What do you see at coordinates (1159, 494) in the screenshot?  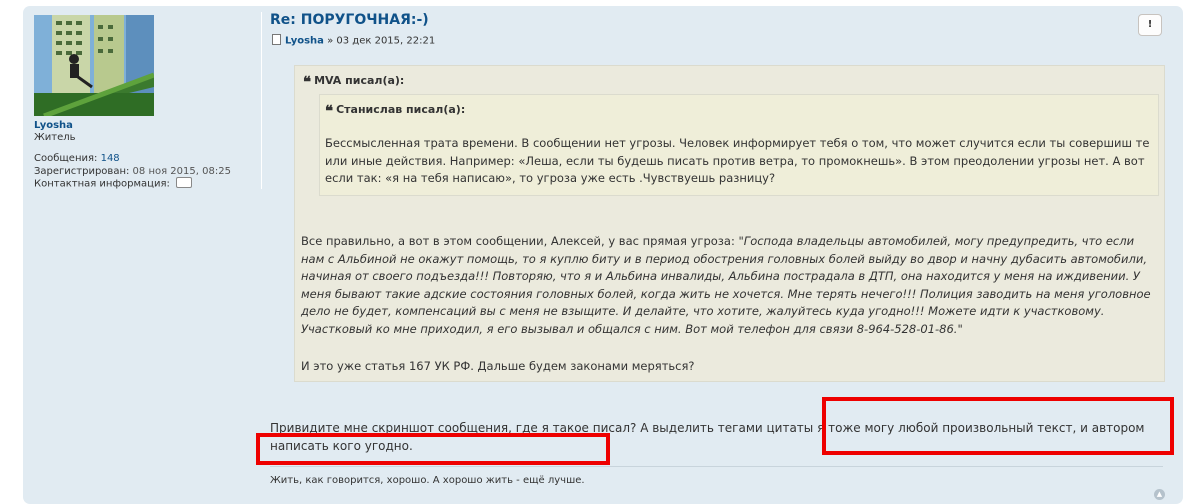 I see `back-to-top-icon: ▲` at bounding box center [1159, 494].